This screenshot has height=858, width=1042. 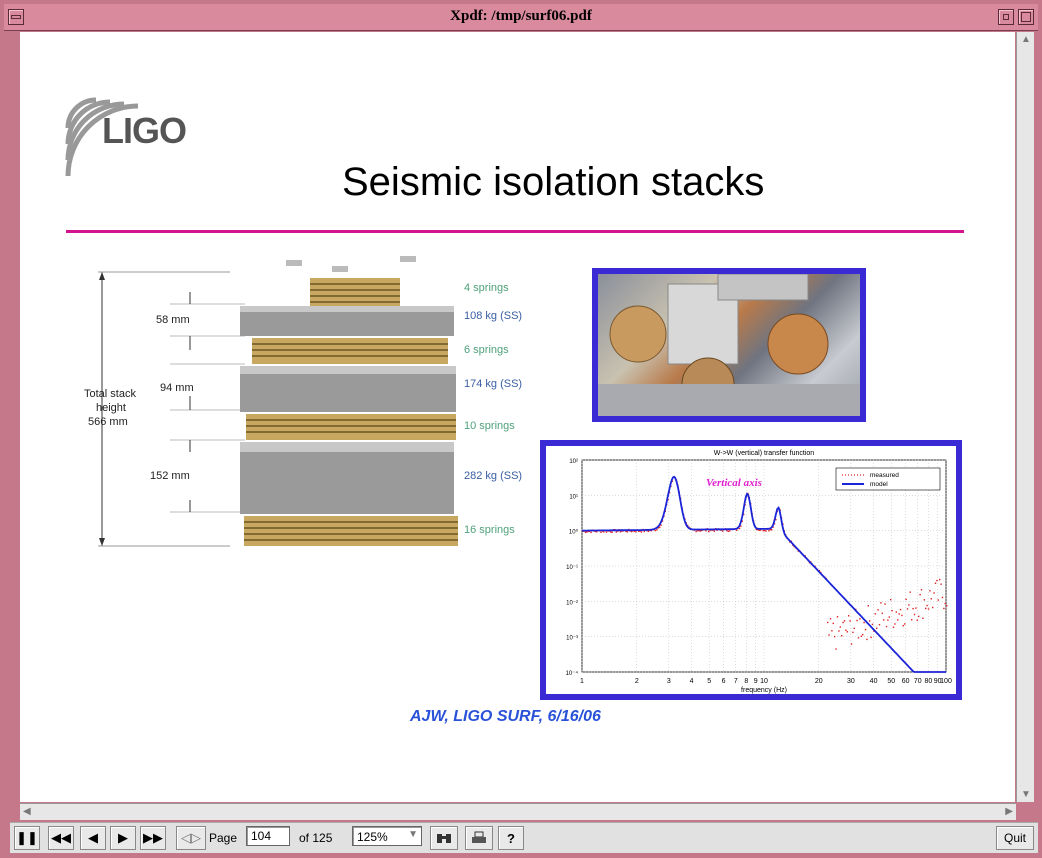 I want to click on plot-xtick-label: 80, so click(x=928, y=681).